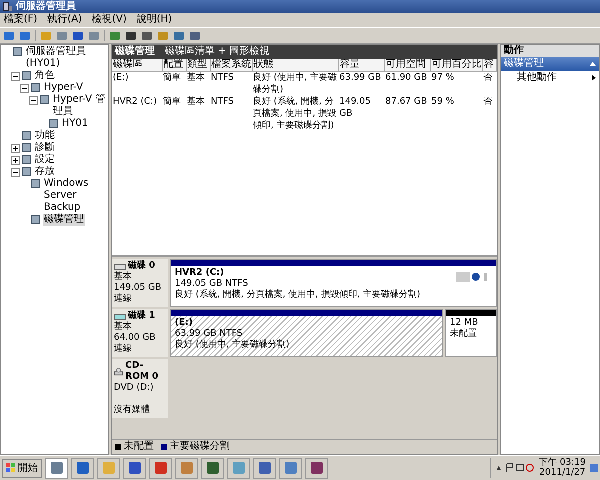 The width and height of the screenshot is (600, 480). I want to click on partition-size: 149.05 GB NTFS, so click(212, 284).